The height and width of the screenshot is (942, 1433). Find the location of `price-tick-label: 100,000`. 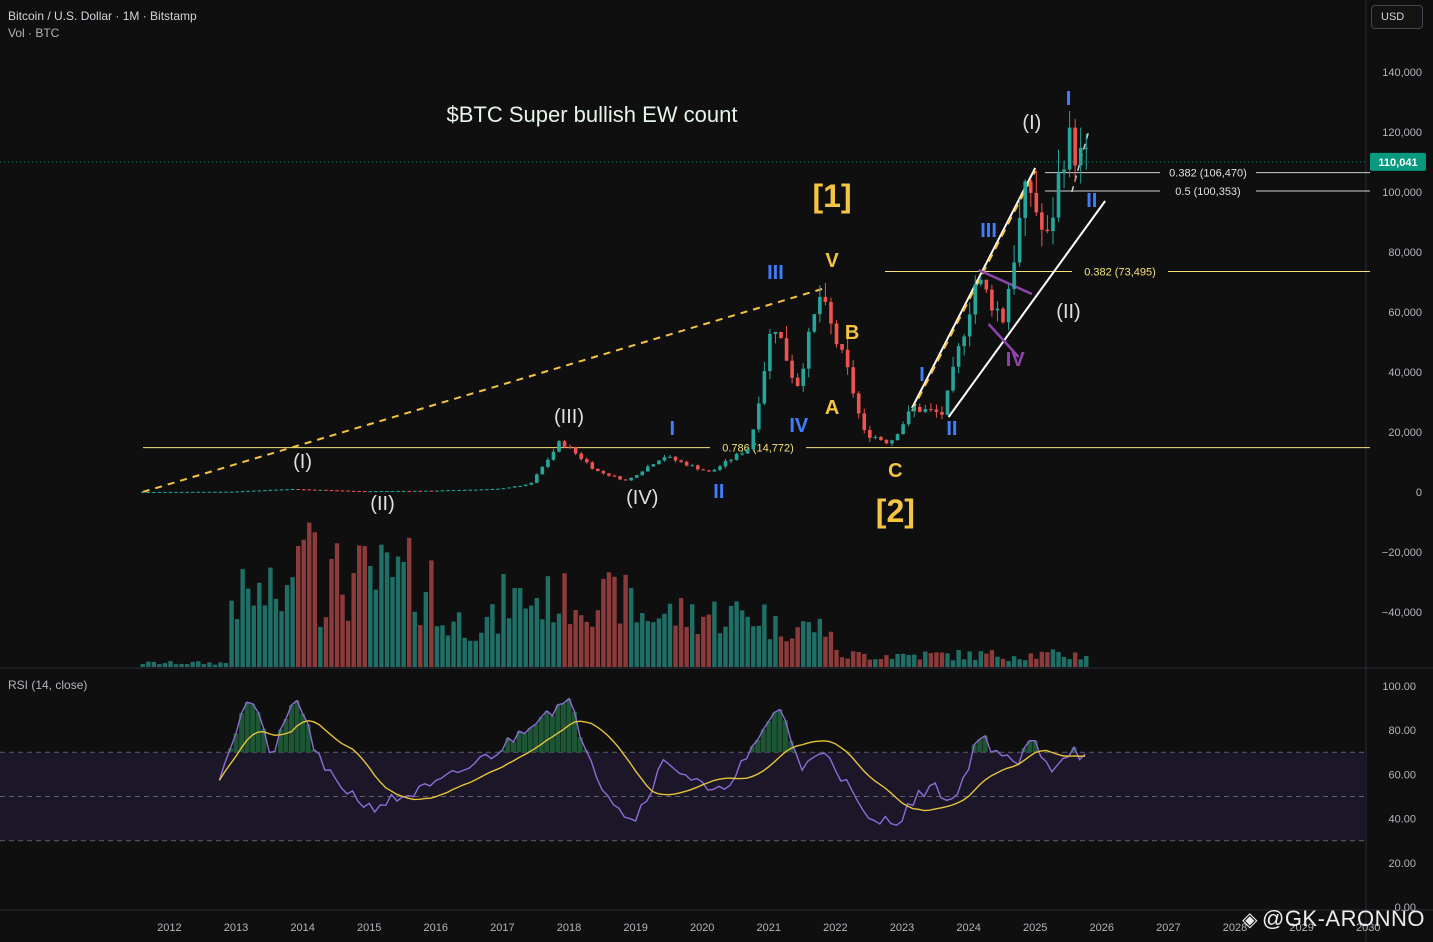

price-tick-label: 100,000 is located at coordinates (1402, 193).